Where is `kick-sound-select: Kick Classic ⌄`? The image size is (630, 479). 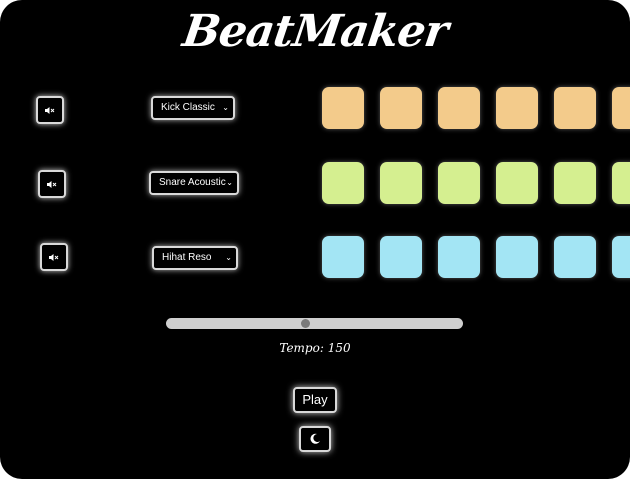
kick-sound-select: Kick Classic ⌄ is located at coordinates (193, 108).